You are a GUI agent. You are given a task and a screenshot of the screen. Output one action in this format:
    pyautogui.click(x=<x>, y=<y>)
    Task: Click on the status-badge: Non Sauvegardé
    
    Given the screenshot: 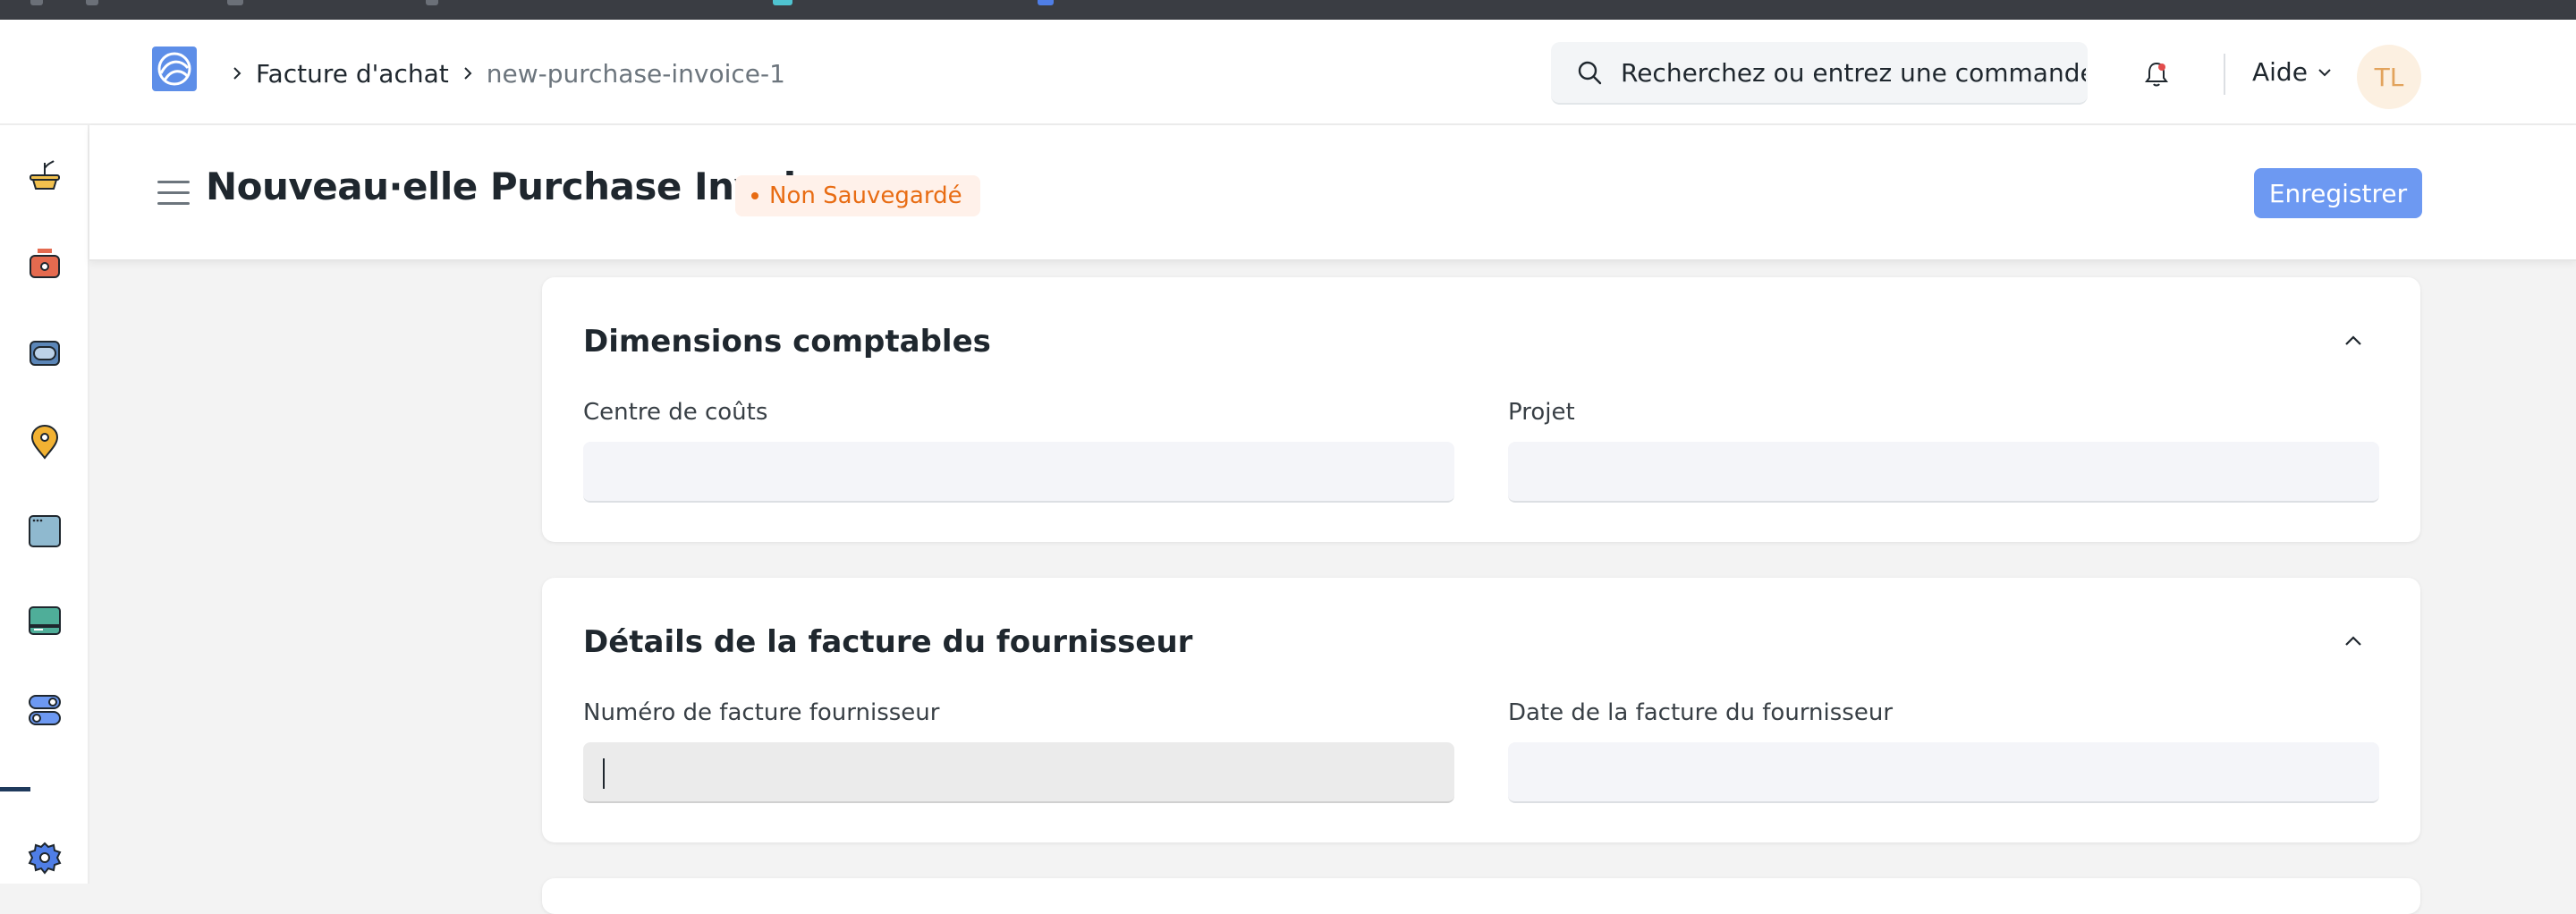 What is the action you would take?
    pyautogui.click(x=857, y=195)
    